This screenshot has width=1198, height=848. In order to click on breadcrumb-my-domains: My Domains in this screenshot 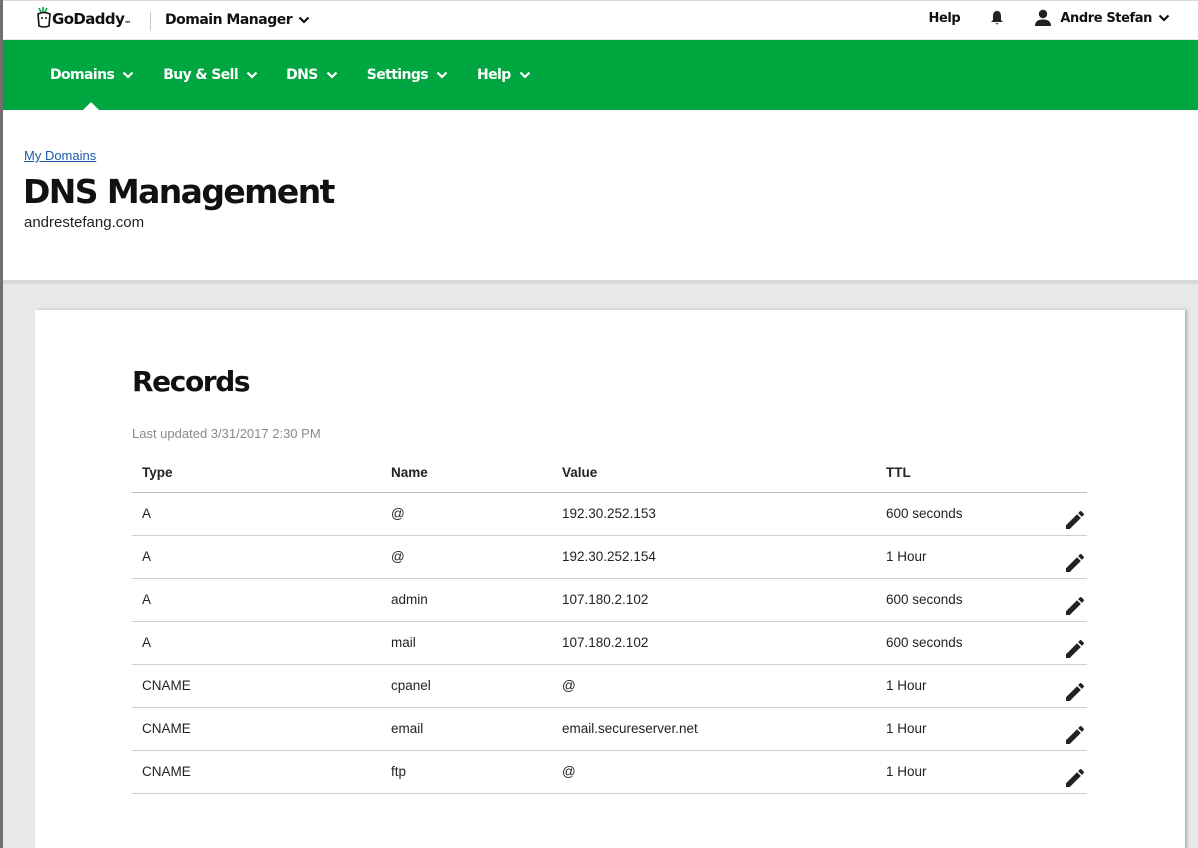, I will do `click(60, 155)`.